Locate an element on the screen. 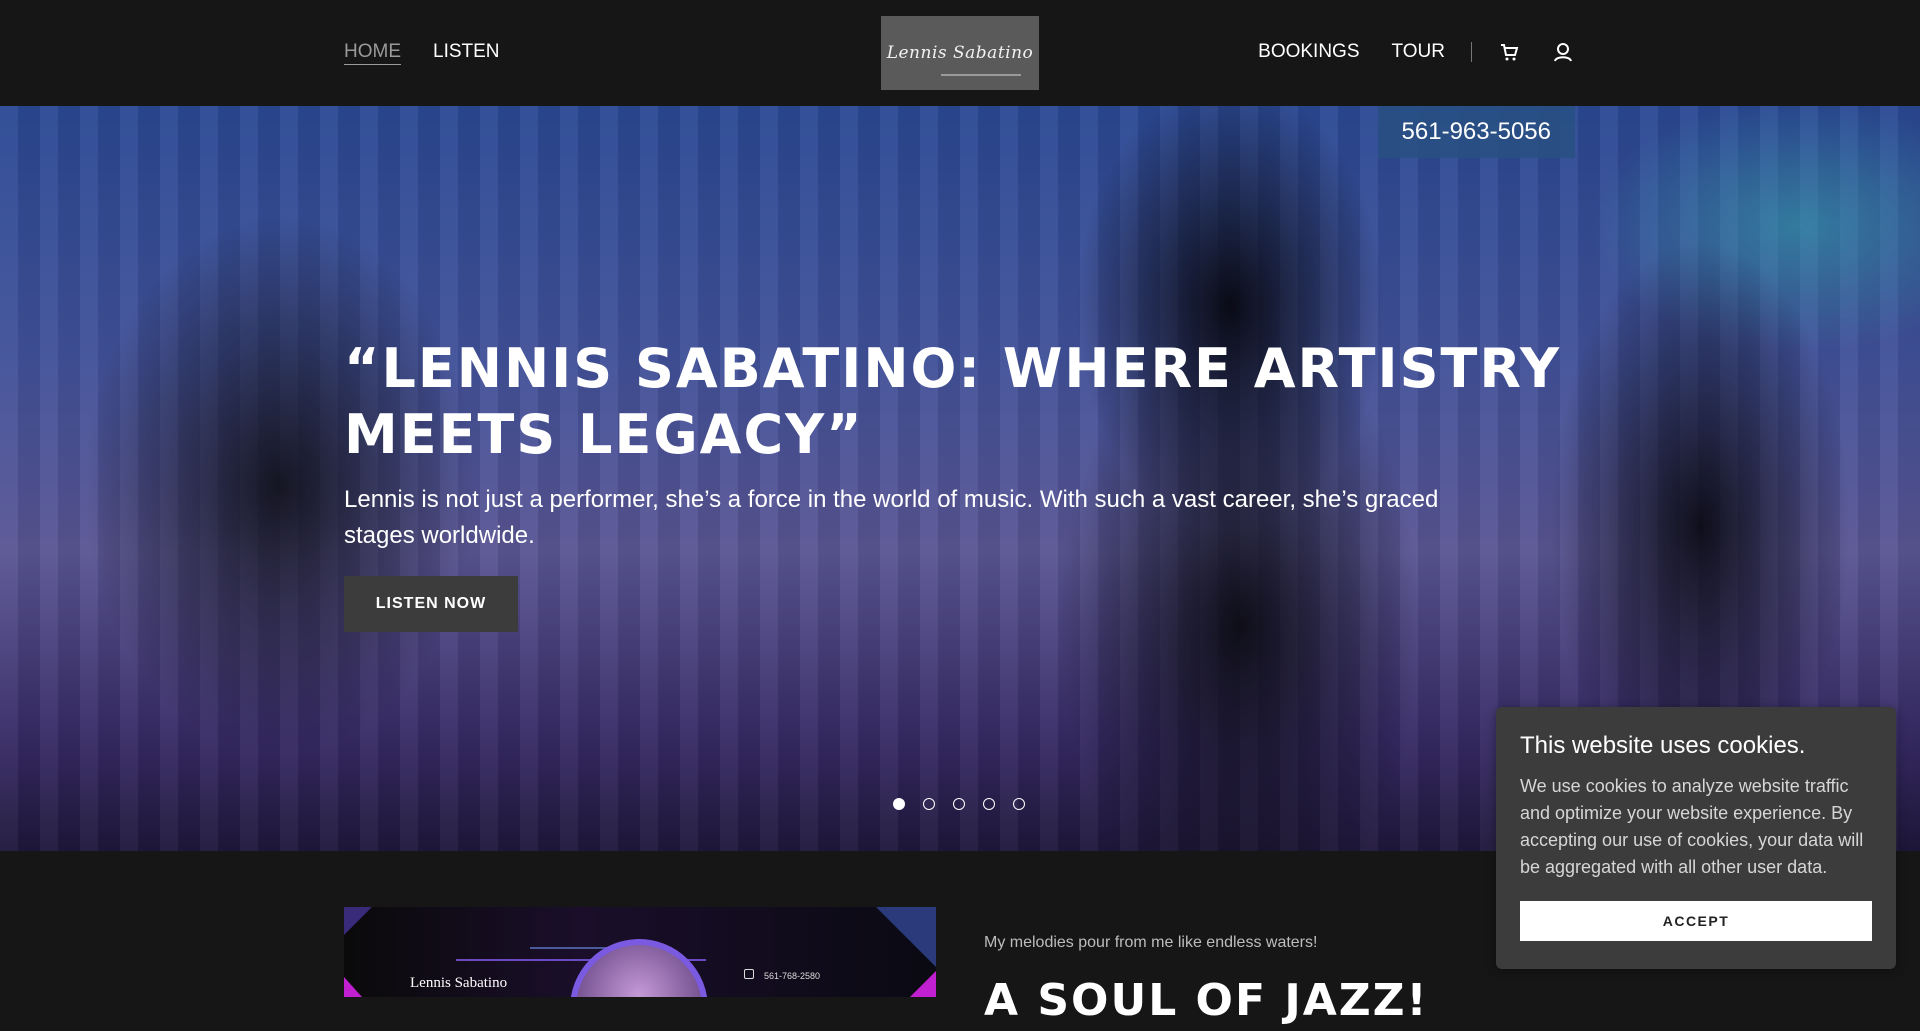  nav-link-tour: TOUR is located at coordinates (1418, 52).